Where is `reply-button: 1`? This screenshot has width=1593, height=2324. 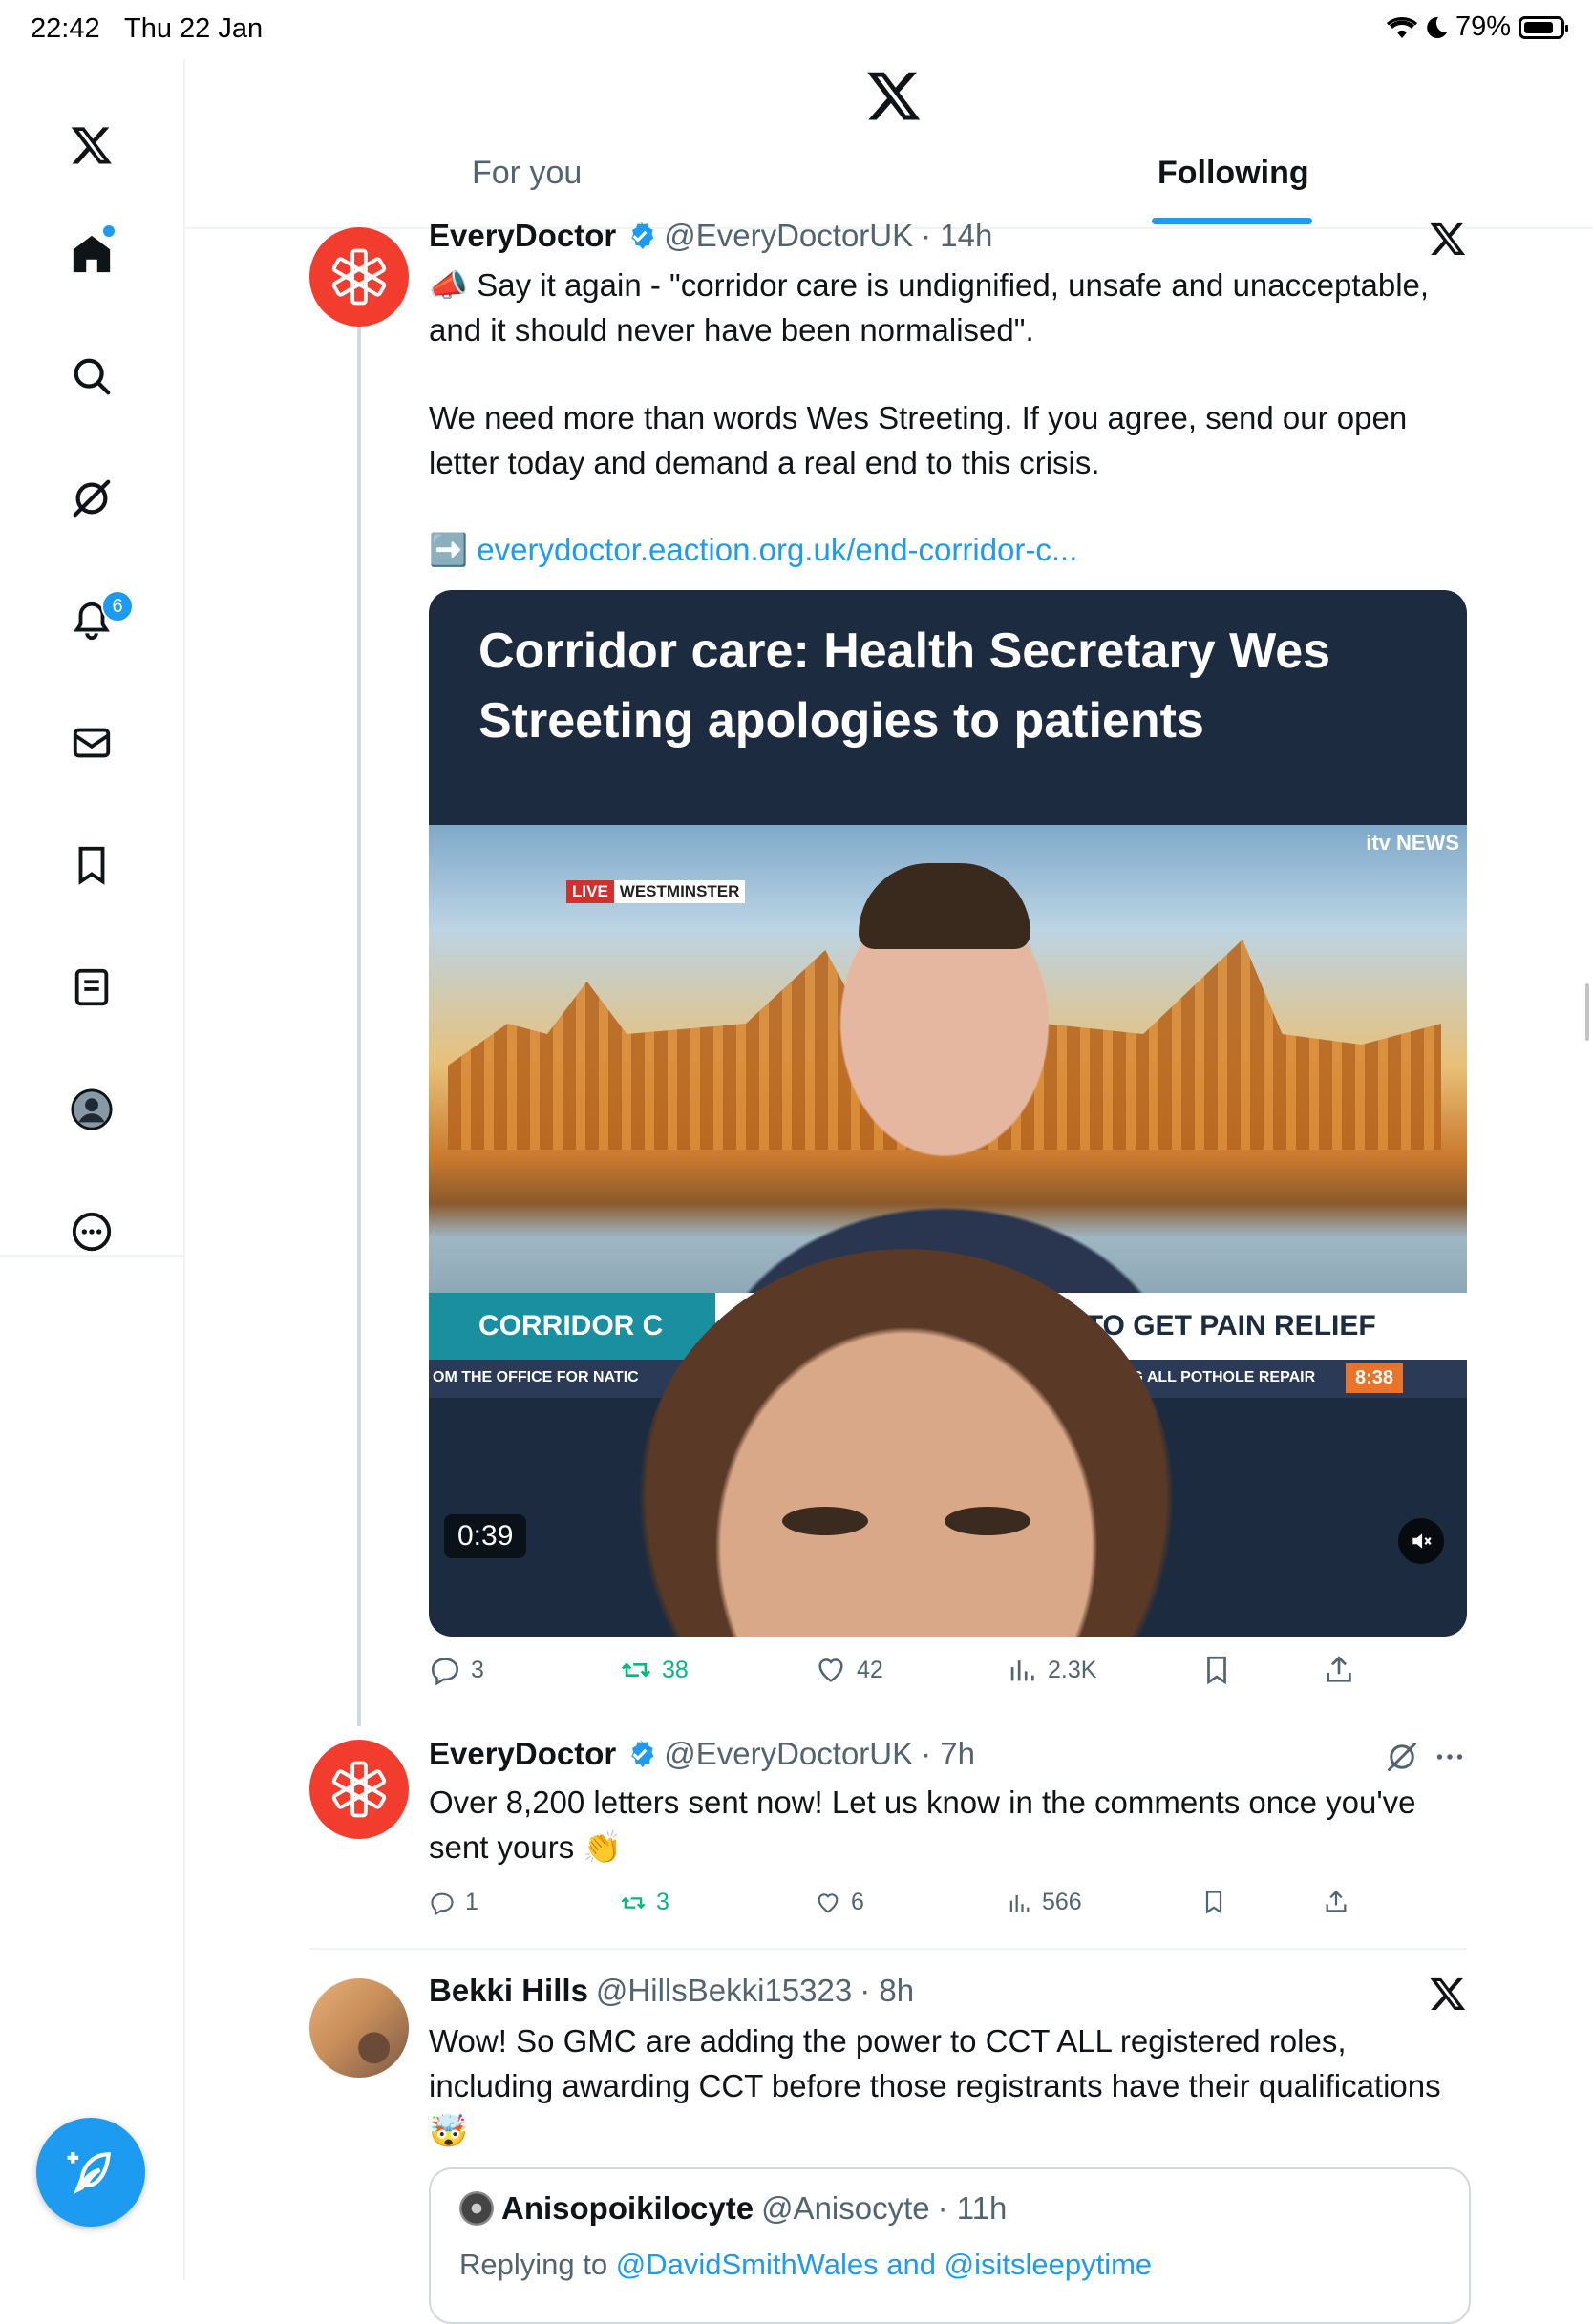 reply-button: 1 is located at coordinates (453, 1902).